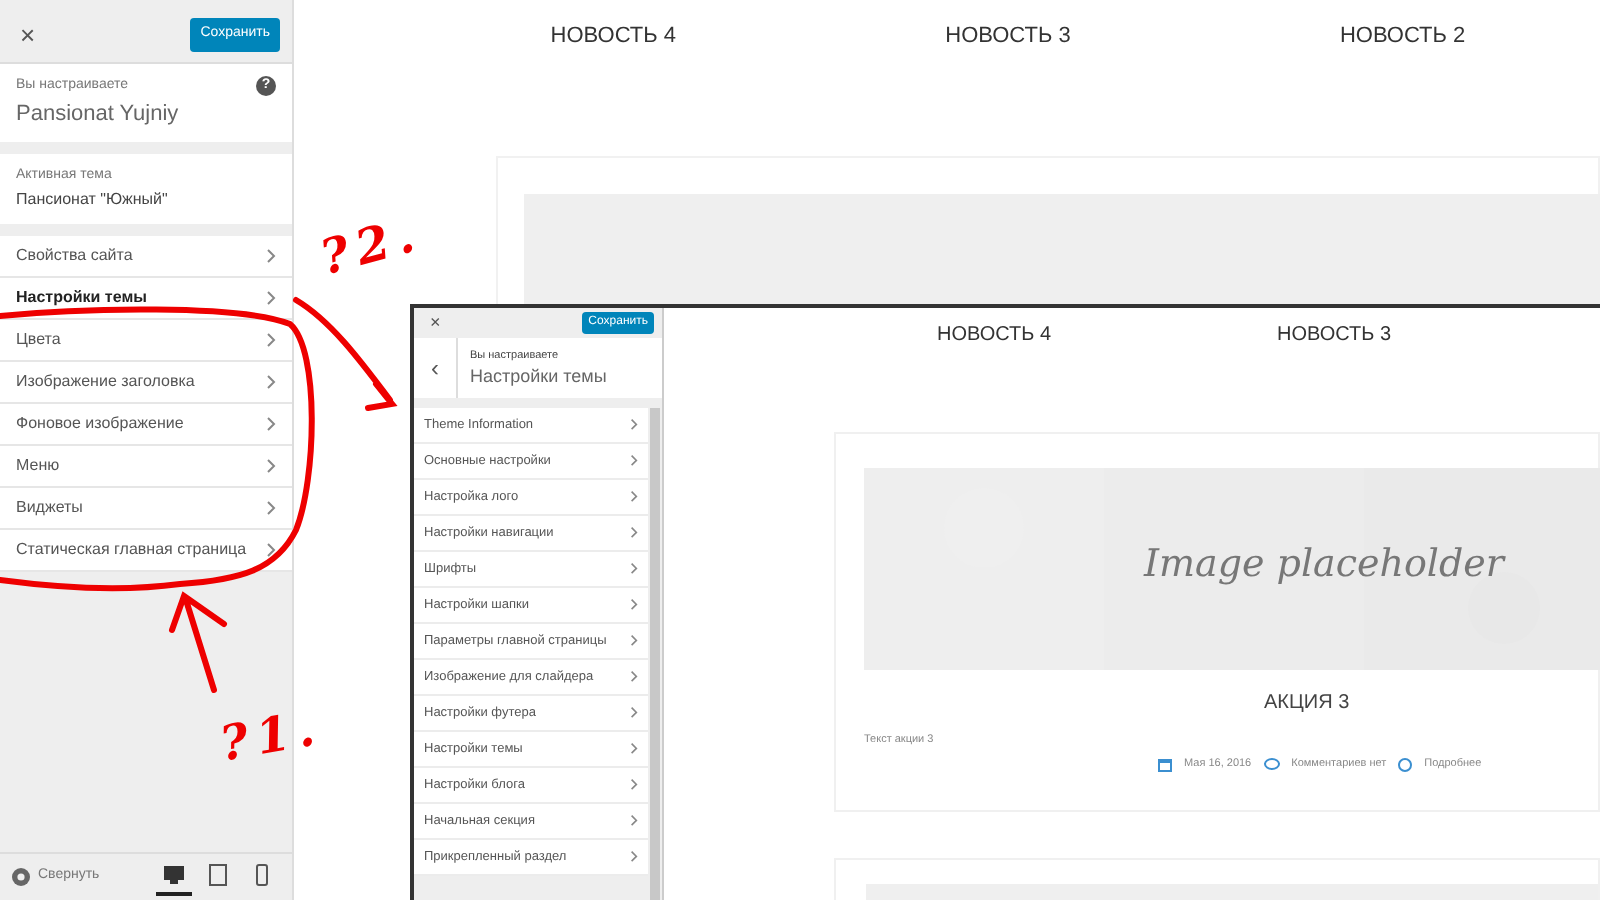 This screenshot has width=1600, height=900. Describe the element at coordinates (271, 736) in the screenshot. I see `annotation-text: ?1.` at that location.